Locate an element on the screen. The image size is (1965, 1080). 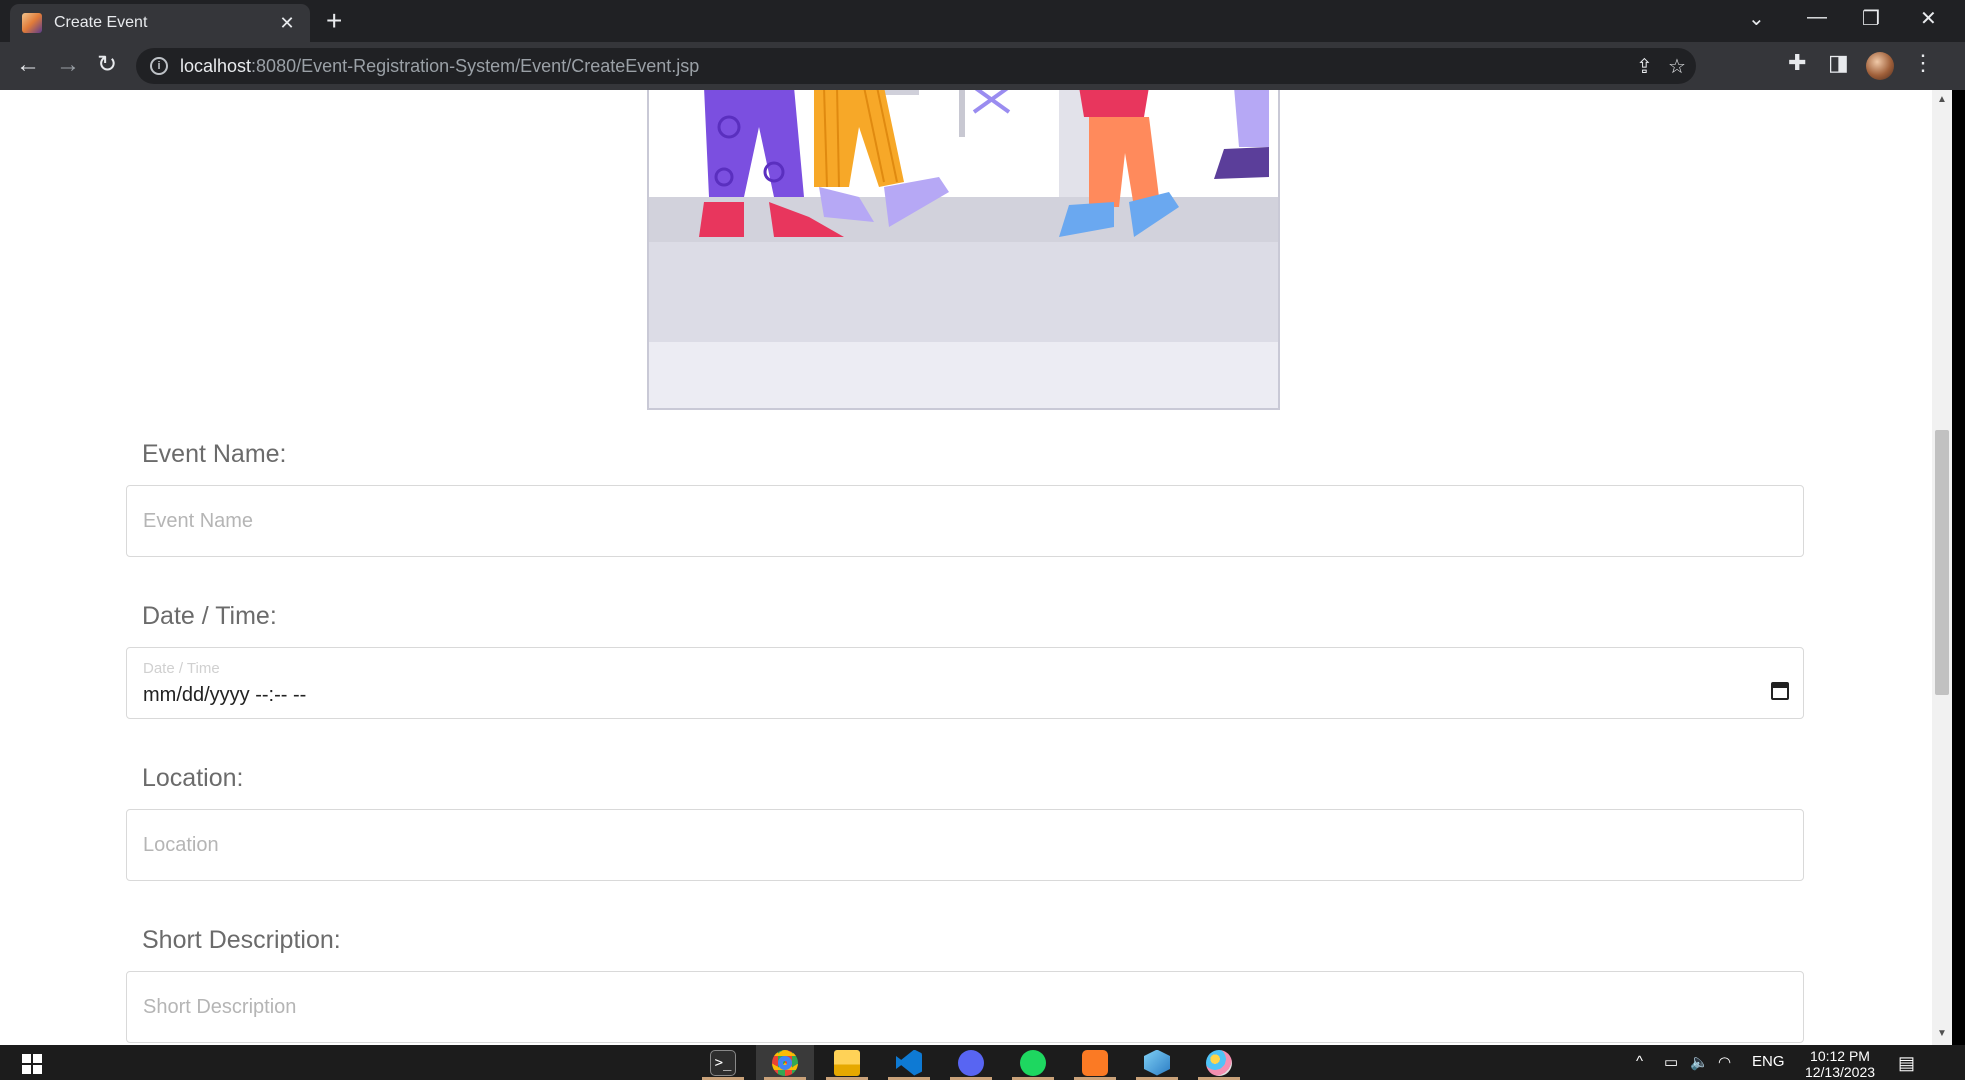
clock-date: 12/13/2023 is located at coordinates (1840, 1072).